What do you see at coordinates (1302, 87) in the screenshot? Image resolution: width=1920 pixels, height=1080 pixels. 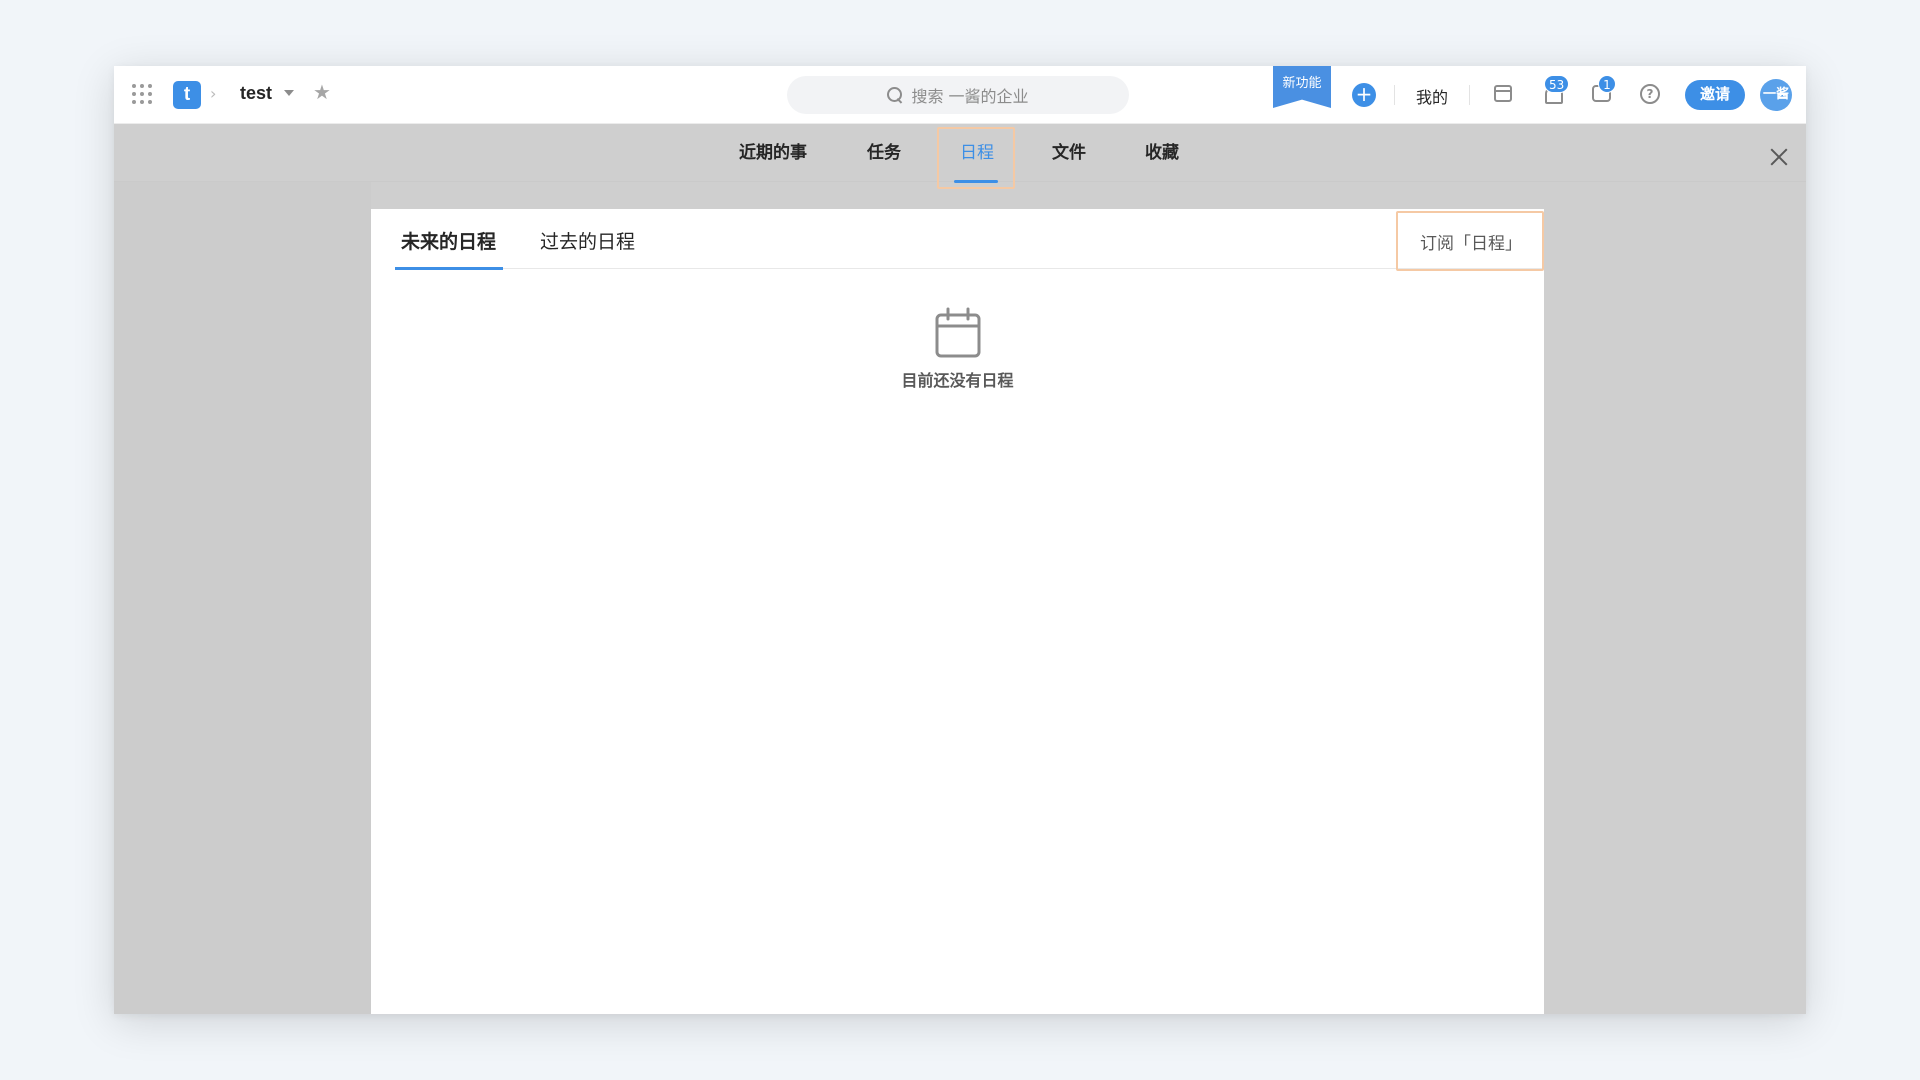 I see `new-feature-ribbon: 新功能` at bounding box center [1302, 87].